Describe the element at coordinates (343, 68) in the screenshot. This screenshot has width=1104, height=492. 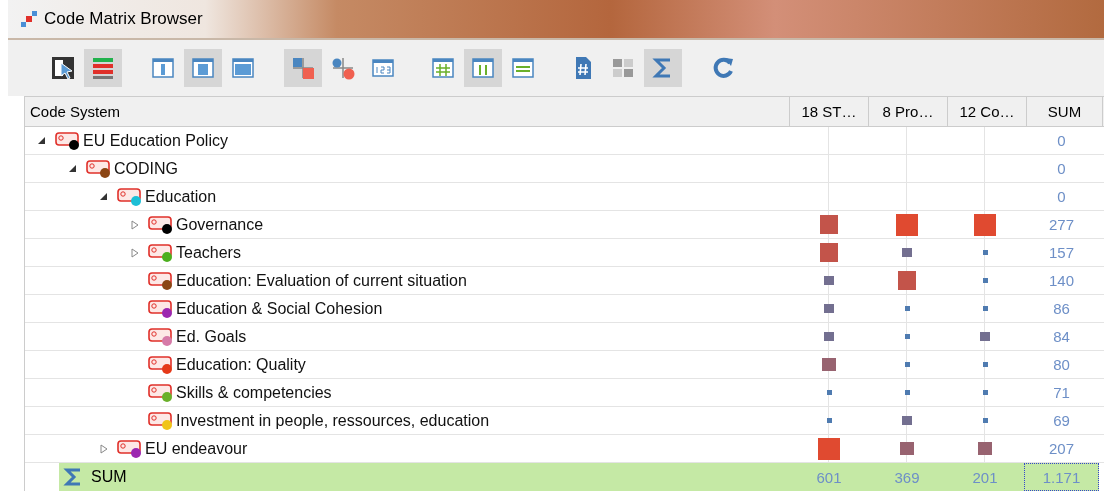
I see `grid-circles-icon` at that location.